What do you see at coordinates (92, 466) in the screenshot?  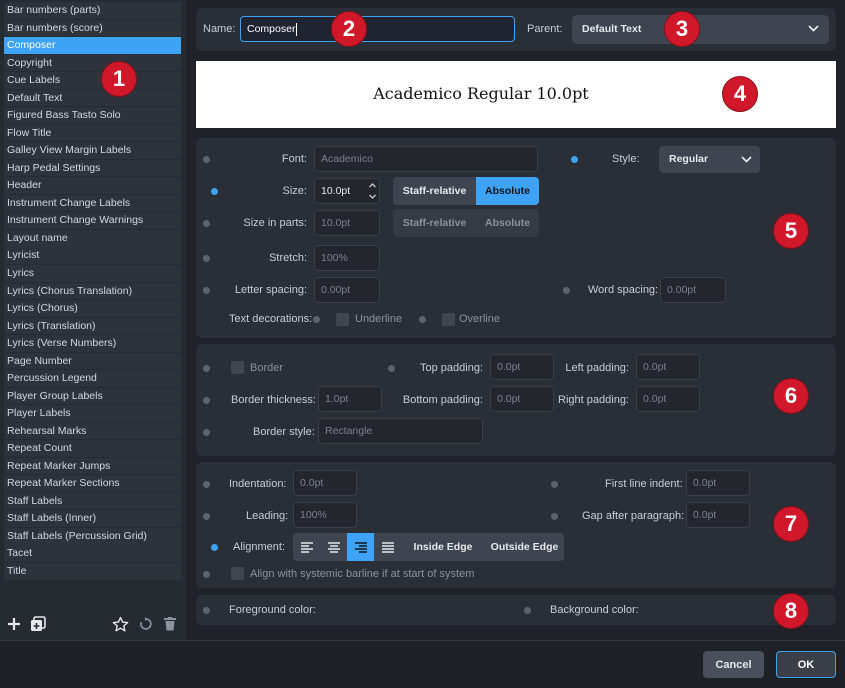 I see `style-list-item: Repeat Marker Jumps` at bounding box center [92, 466].